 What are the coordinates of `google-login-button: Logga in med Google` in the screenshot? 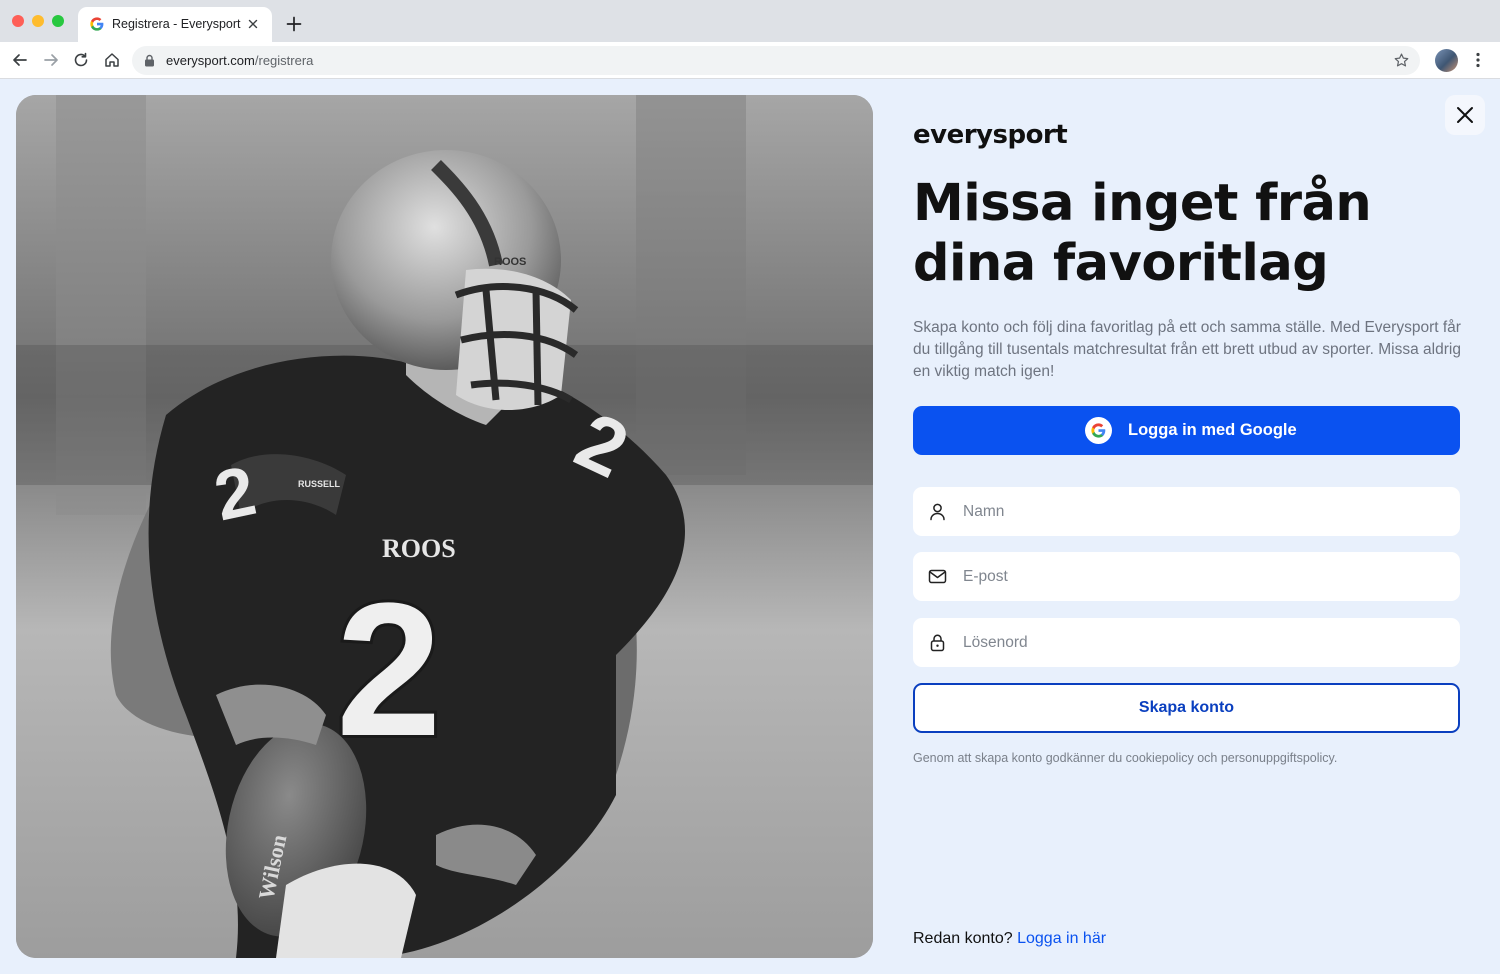 It's located at (1186, 430).